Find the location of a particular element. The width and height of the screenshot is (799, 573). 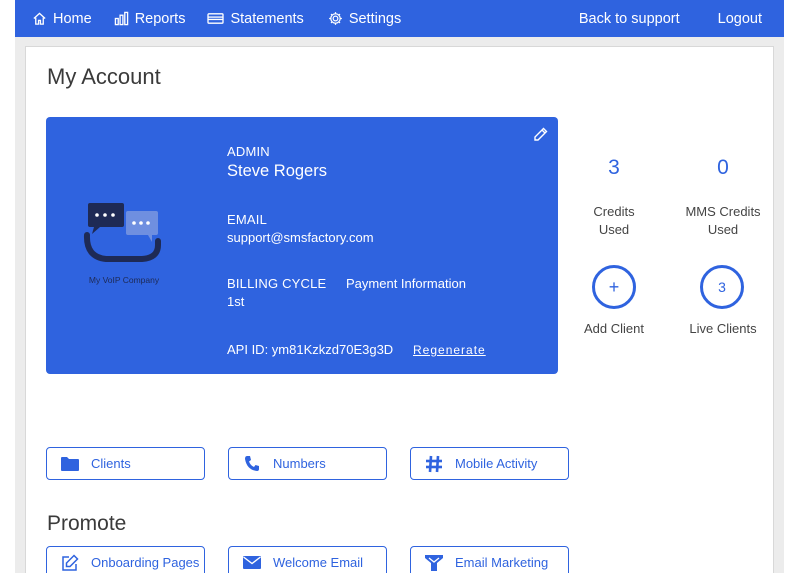

credits-used-label-line2: Used is located at coordinates (614, 229).